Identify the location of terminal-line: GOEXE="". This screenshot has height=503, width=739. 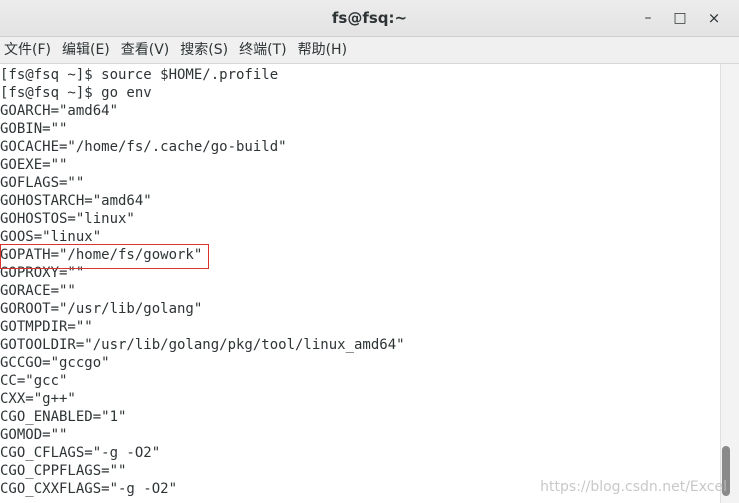
(34, 165).